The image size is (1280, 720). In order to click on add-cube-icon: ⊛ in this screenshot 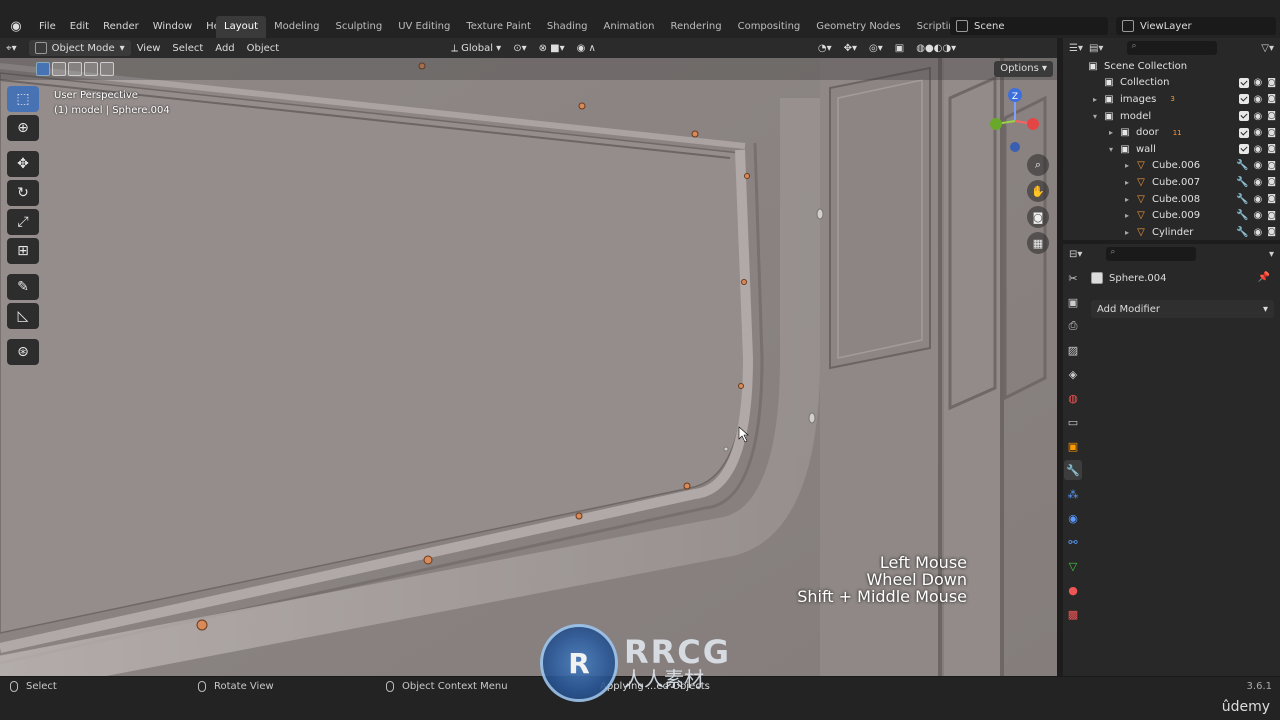, I will do `click(23, 352)`.